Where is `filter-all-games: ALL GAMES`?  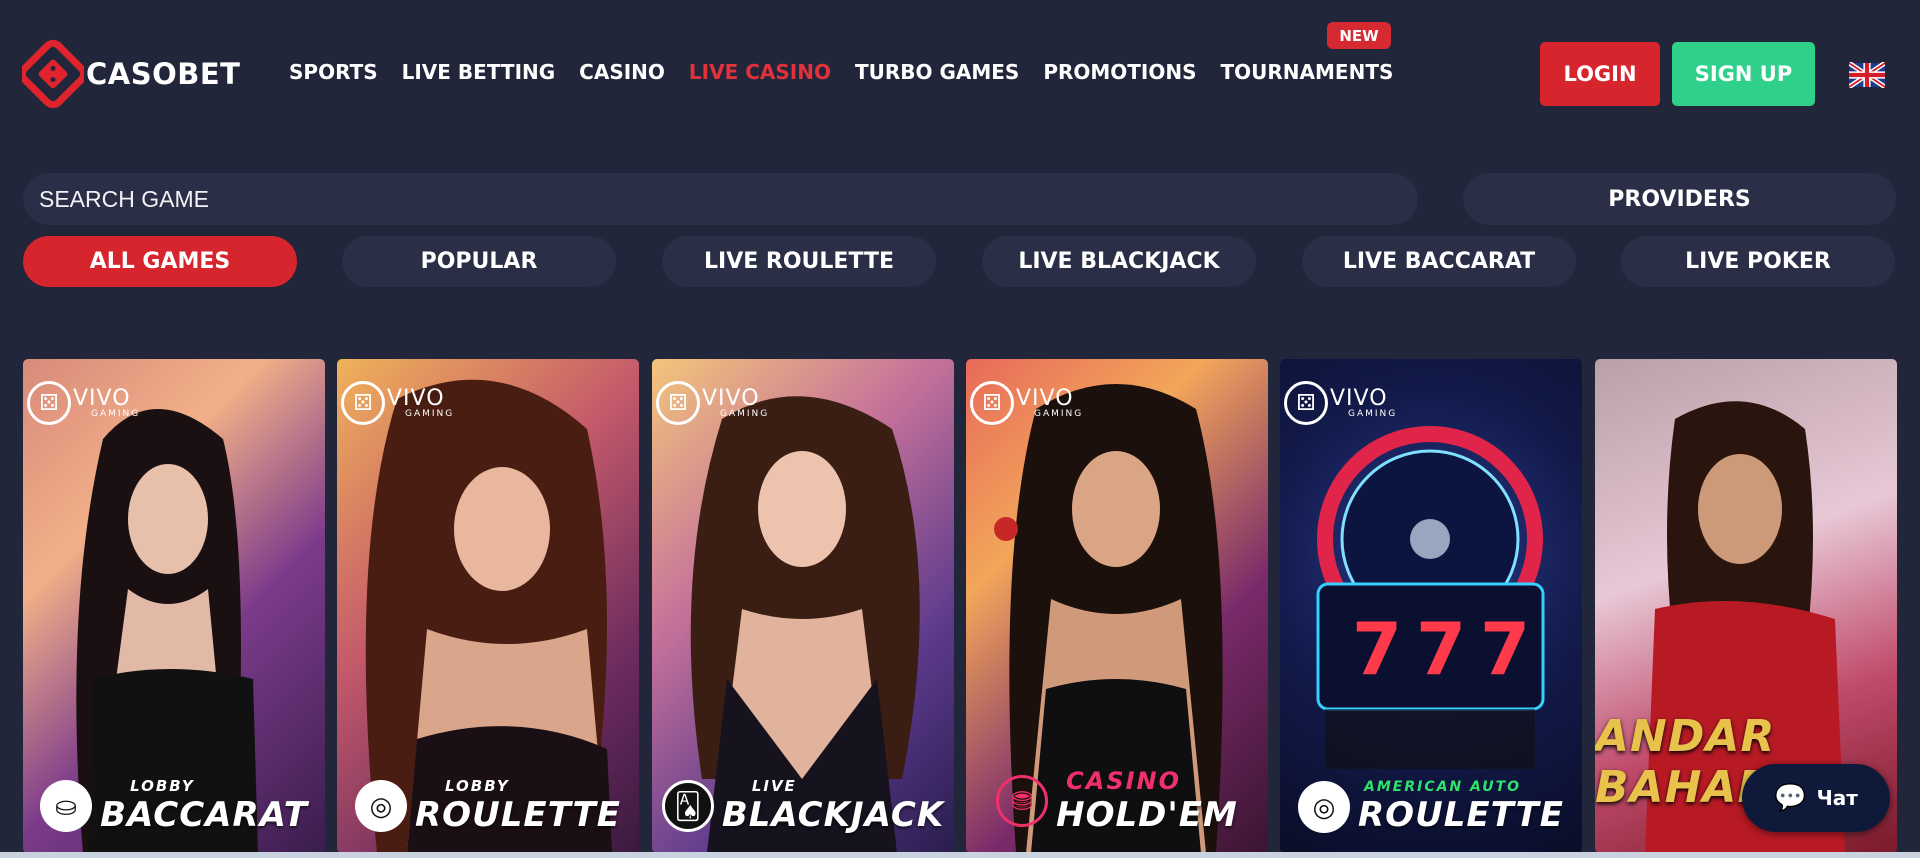 filter-all-games: ALL GAMES is located at coordinates (160, 261).